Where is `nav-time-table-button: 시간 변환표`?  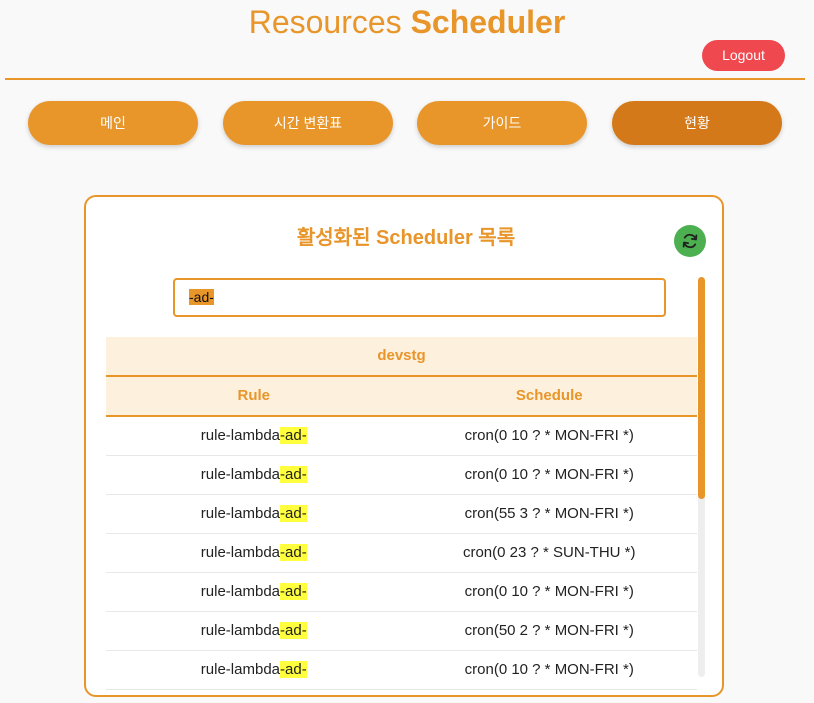 nav-time-table-button: 시간 변환표 is located at coordinates (308, 123).